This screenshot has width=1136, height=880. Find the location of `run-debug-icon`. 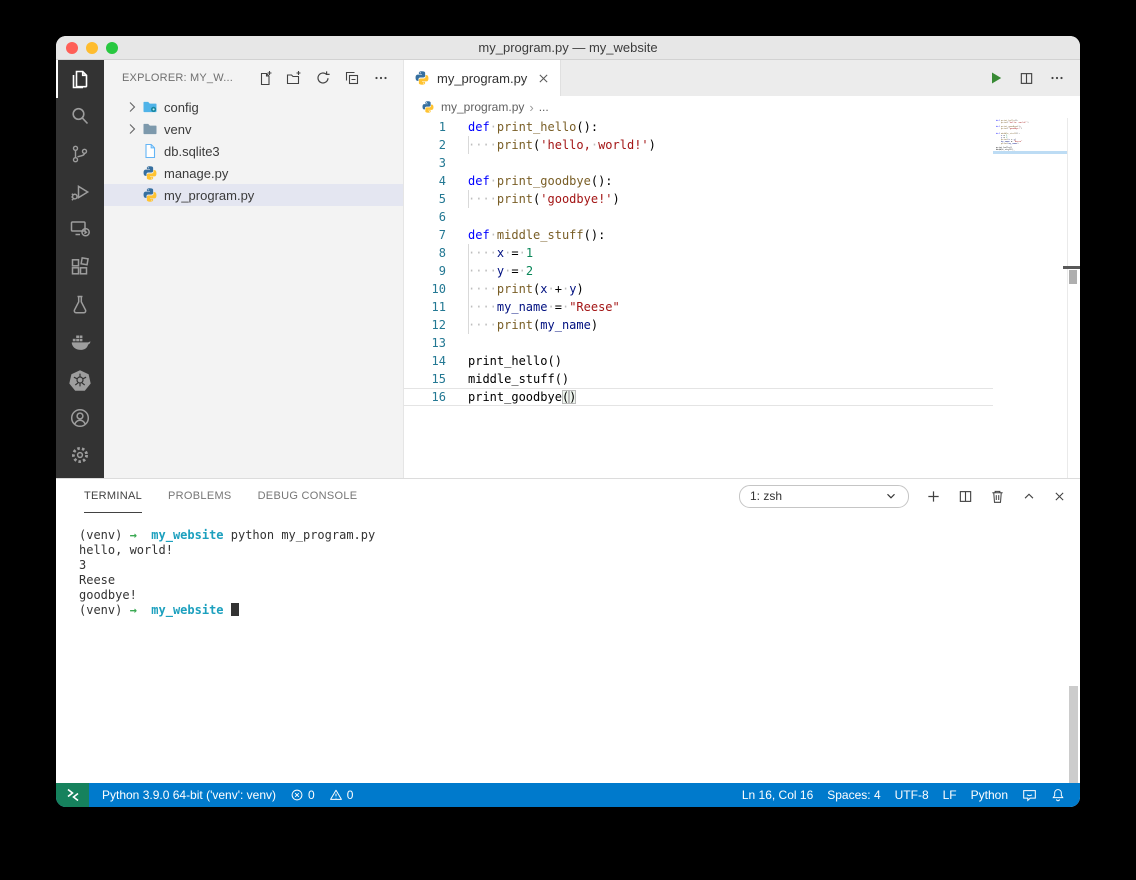

run-debug-icon is located at coordinates (80, 192).